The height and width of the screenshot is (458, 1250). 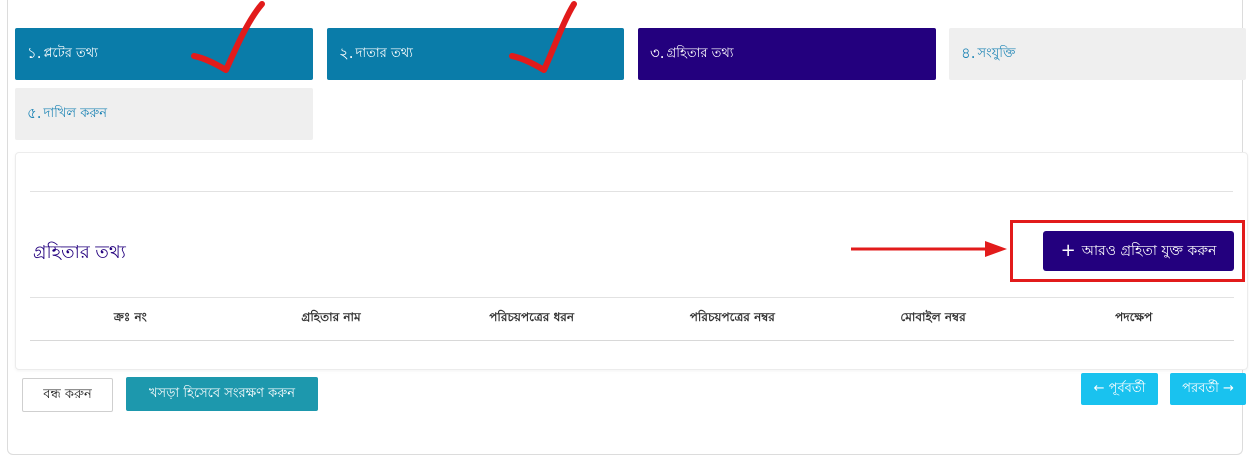 I want to click on step-label: প্লটের তথ্য, so click(x=70, y=53).